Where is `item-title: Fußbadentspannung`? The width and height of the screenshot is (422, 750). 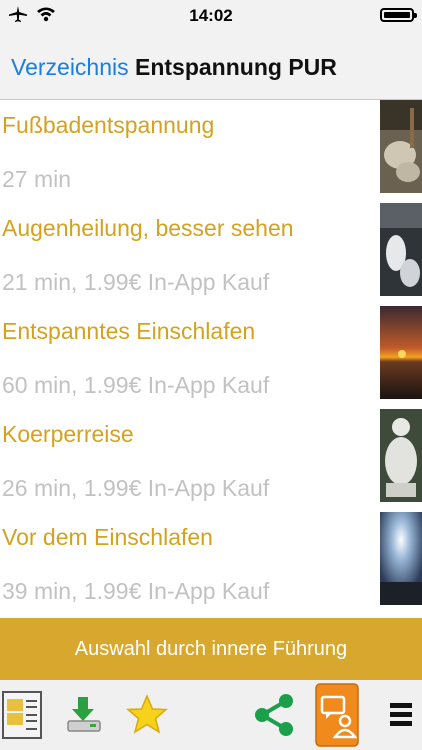 item-title: Fußbadentspannung is located at coordinates (108, 125).